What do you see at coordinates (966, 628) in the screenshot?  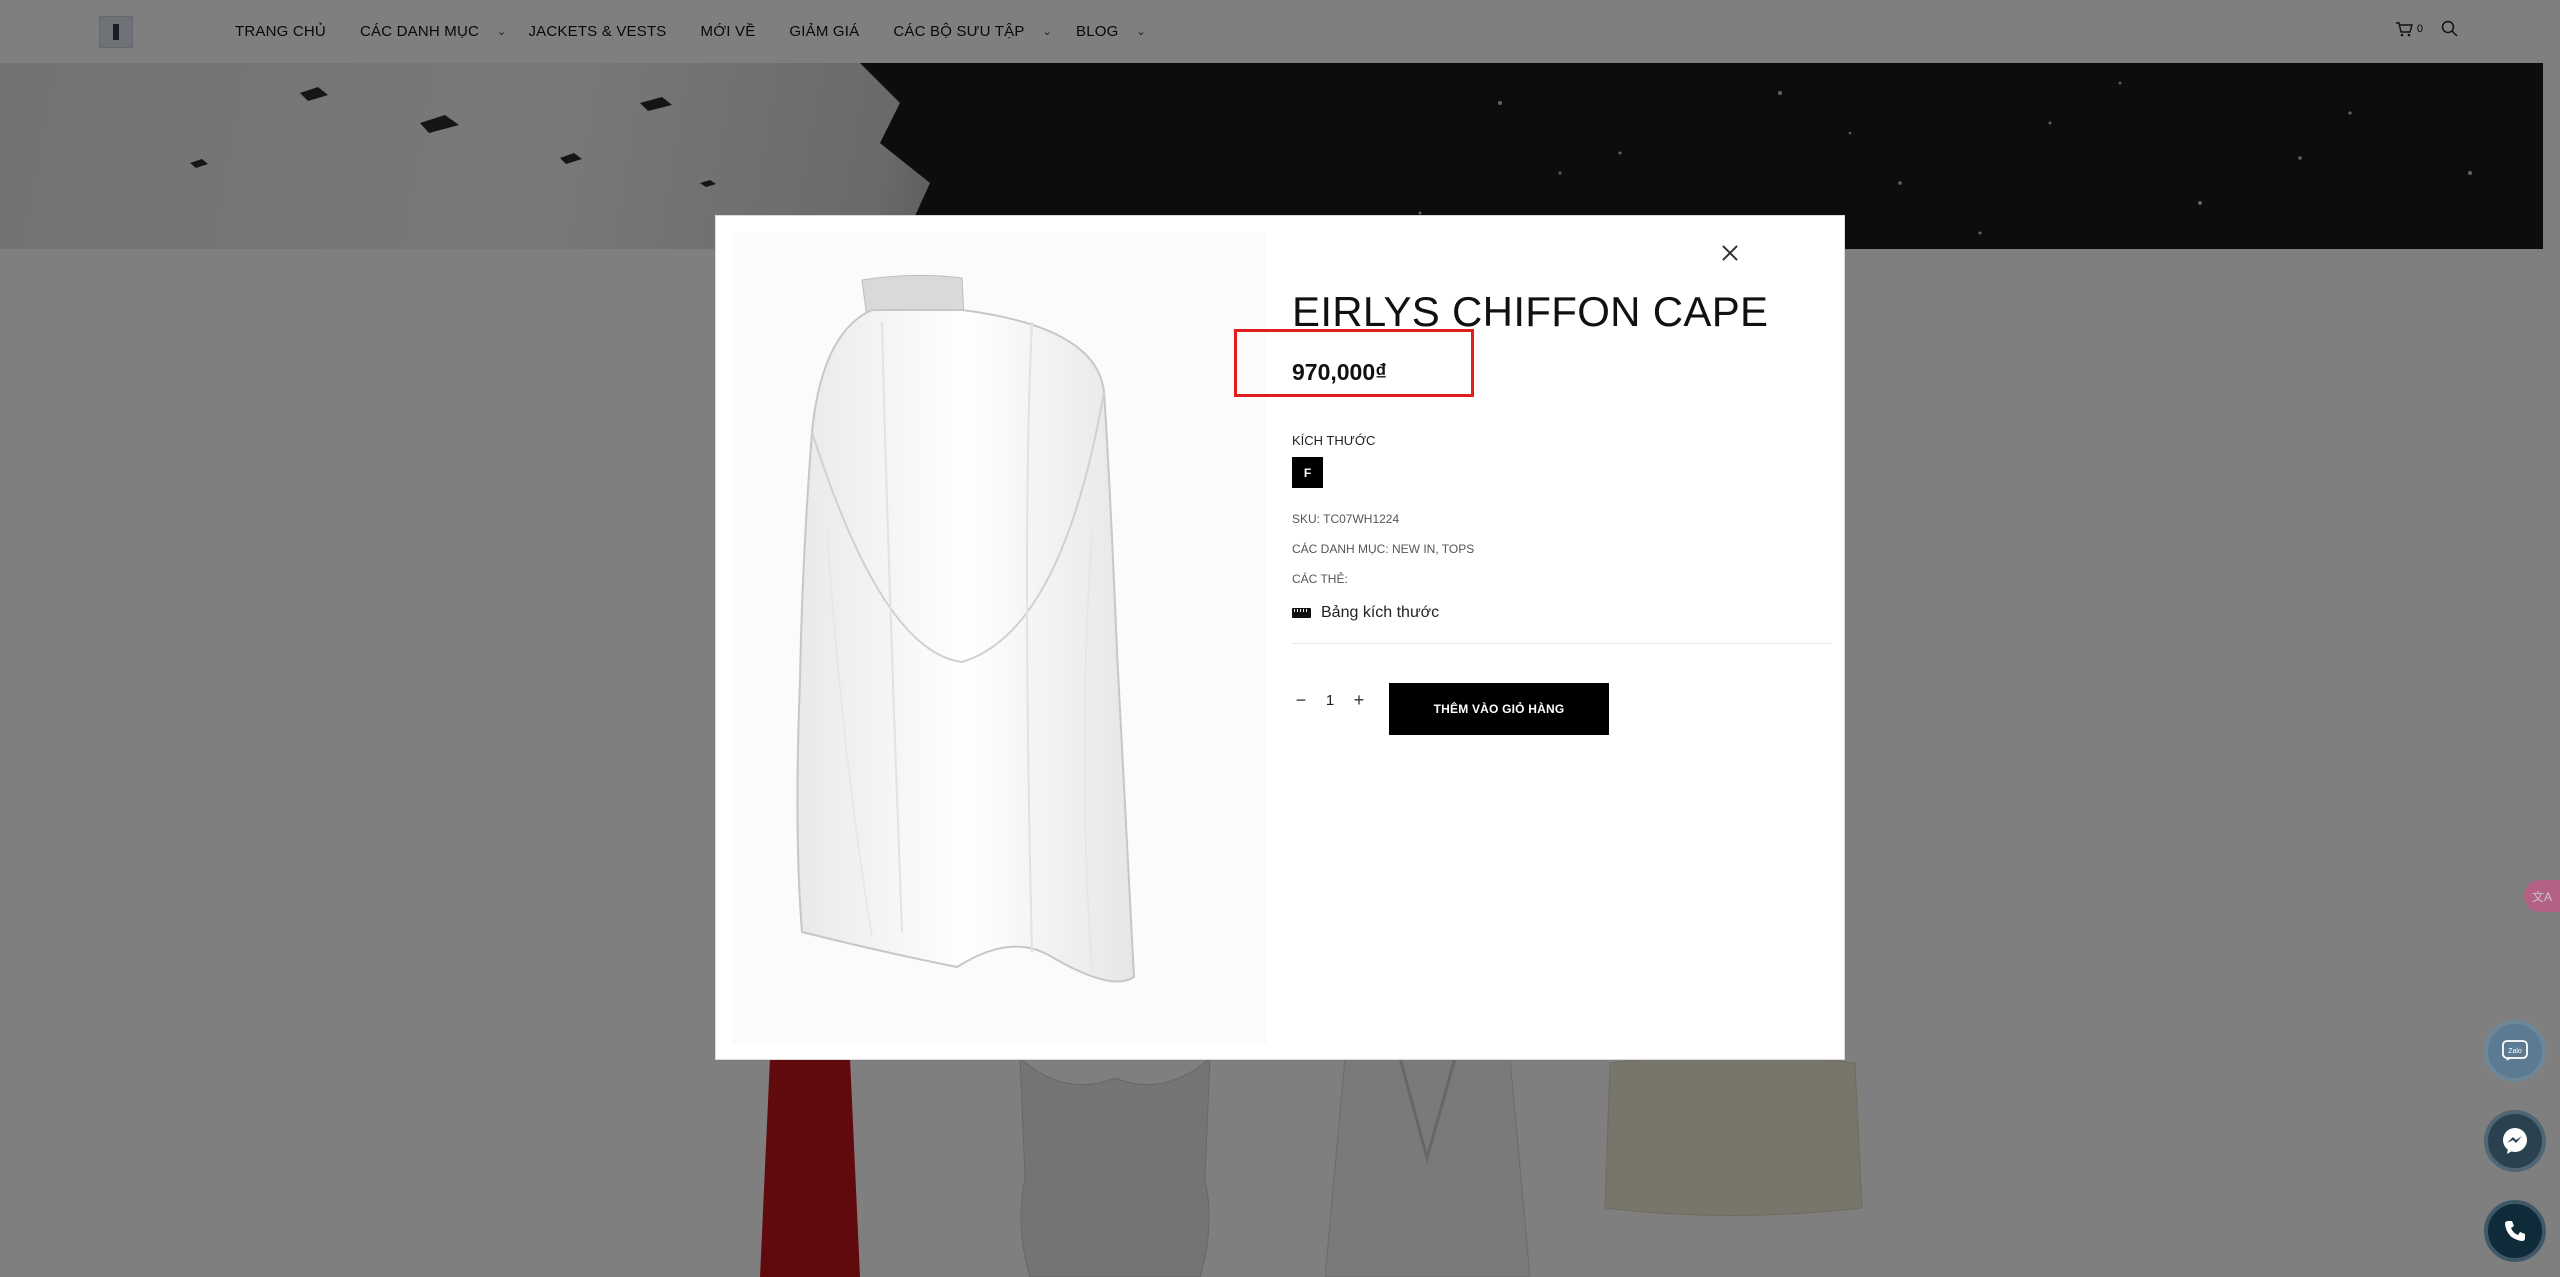 I see `chiffon-cape-image` at bounding box center [966, 628].